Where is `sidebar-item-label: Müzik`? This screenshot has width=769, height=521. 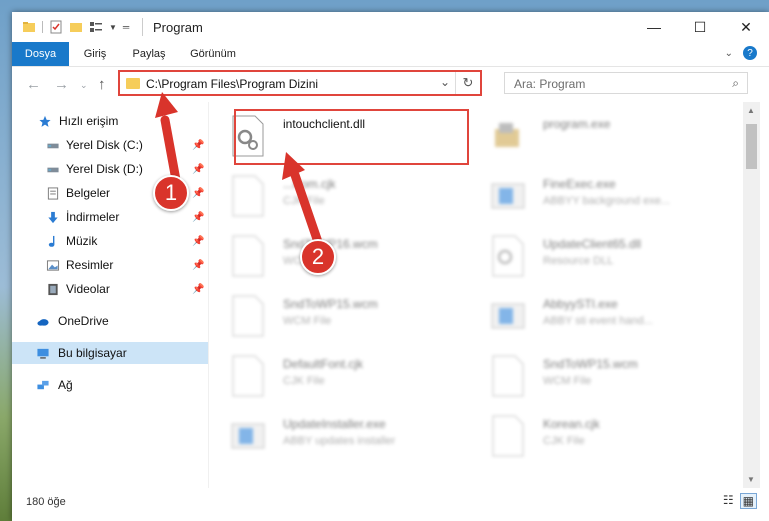
sidebar-item-label: Müzik is located at coordinates (82, 241).